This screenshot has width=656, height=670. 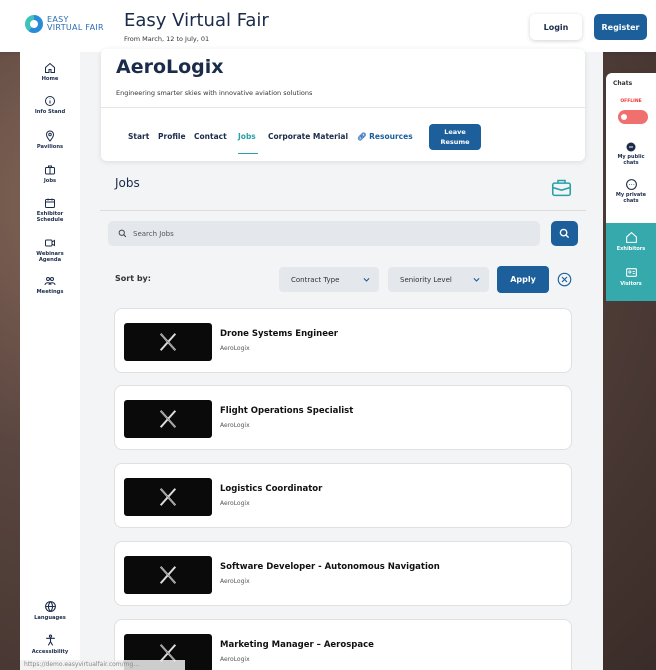 I want to click on job-card: Drone Systems Engineer AeroLogix, so click(x=343, y=340).